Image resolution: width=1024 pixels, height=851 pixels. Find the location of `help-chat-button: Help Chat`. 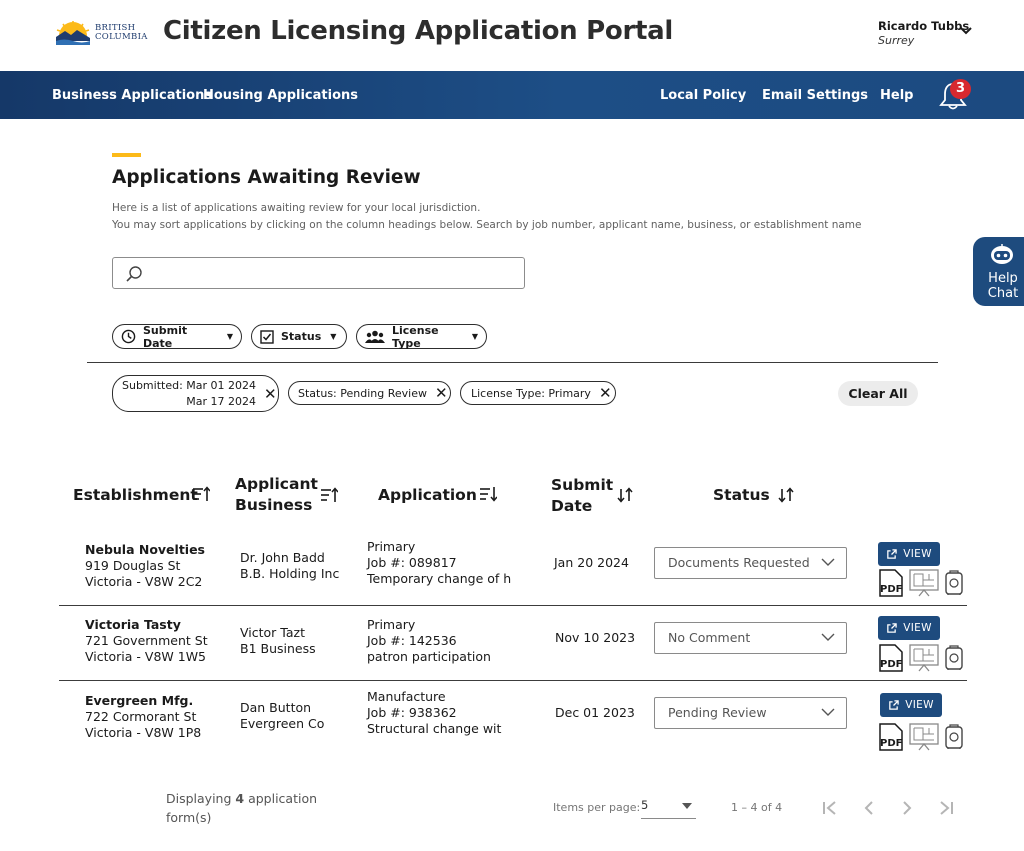

help-chat-button: Help Chat is located at coordinates (998, 271).